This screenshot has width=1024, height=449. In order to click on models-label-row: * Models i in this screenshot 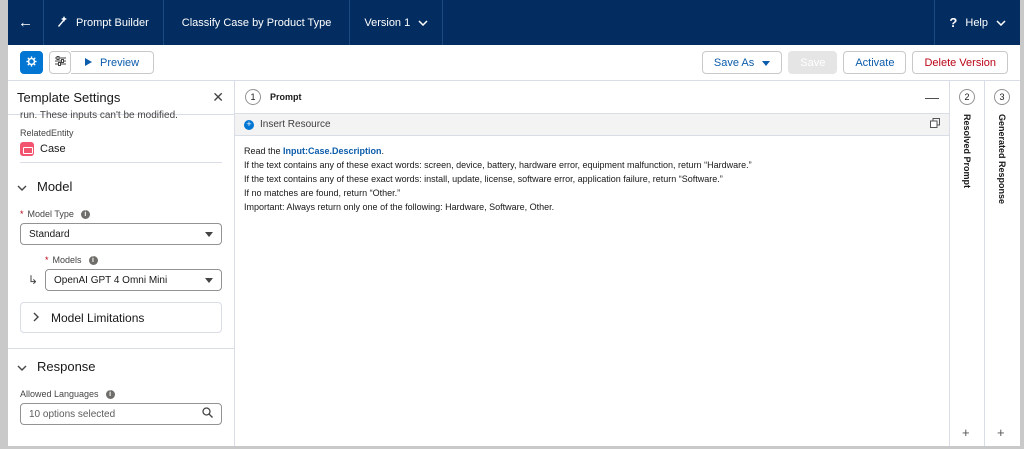, I will do `click(121, 260)`.